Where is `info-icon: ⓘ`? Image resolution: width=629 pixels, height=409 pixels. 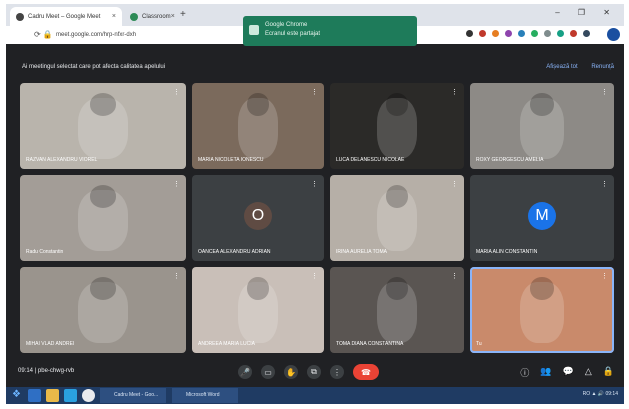 info-icon: ⓘ is located at coordinates (524, 372).